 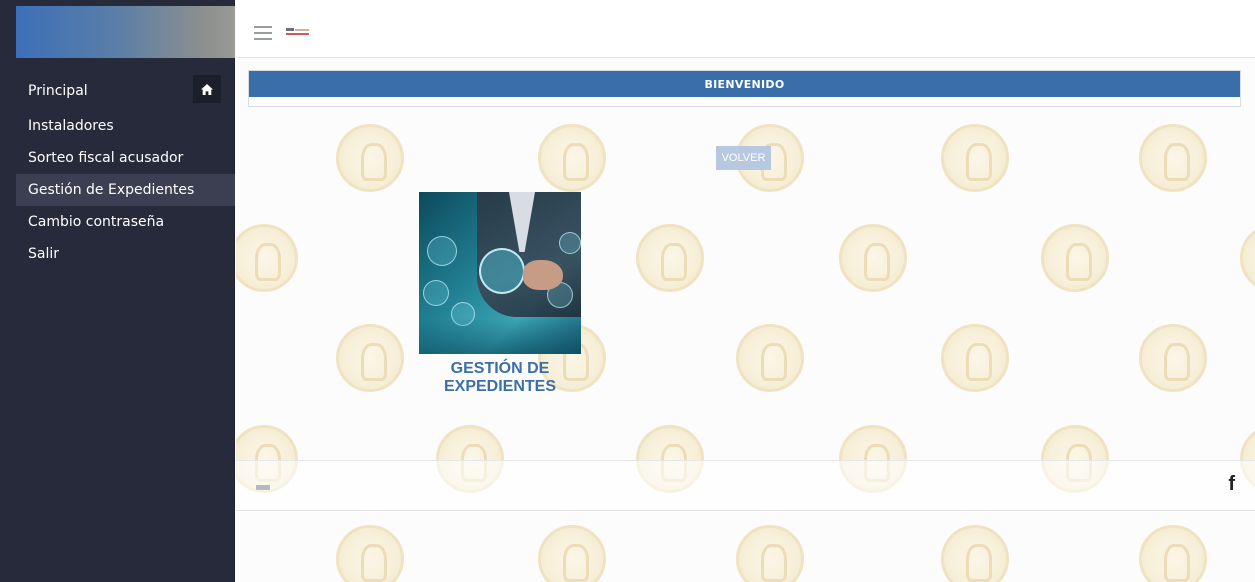 What do you see at coordinates (263, 33) in the screenshot?
I see `hamburger-icon` at bounding box center [263, 33].